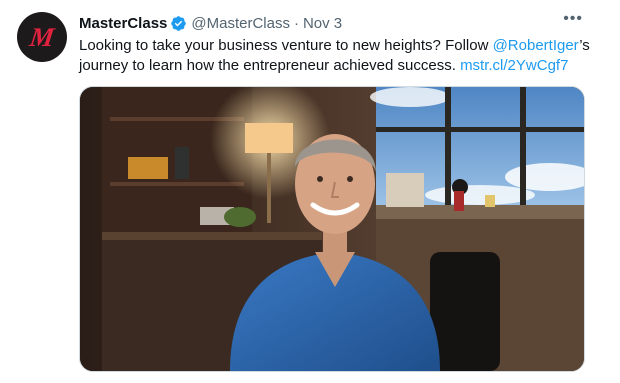 The image size is (620, 383). I want to click on author-avatar: M, so click(42, 37).